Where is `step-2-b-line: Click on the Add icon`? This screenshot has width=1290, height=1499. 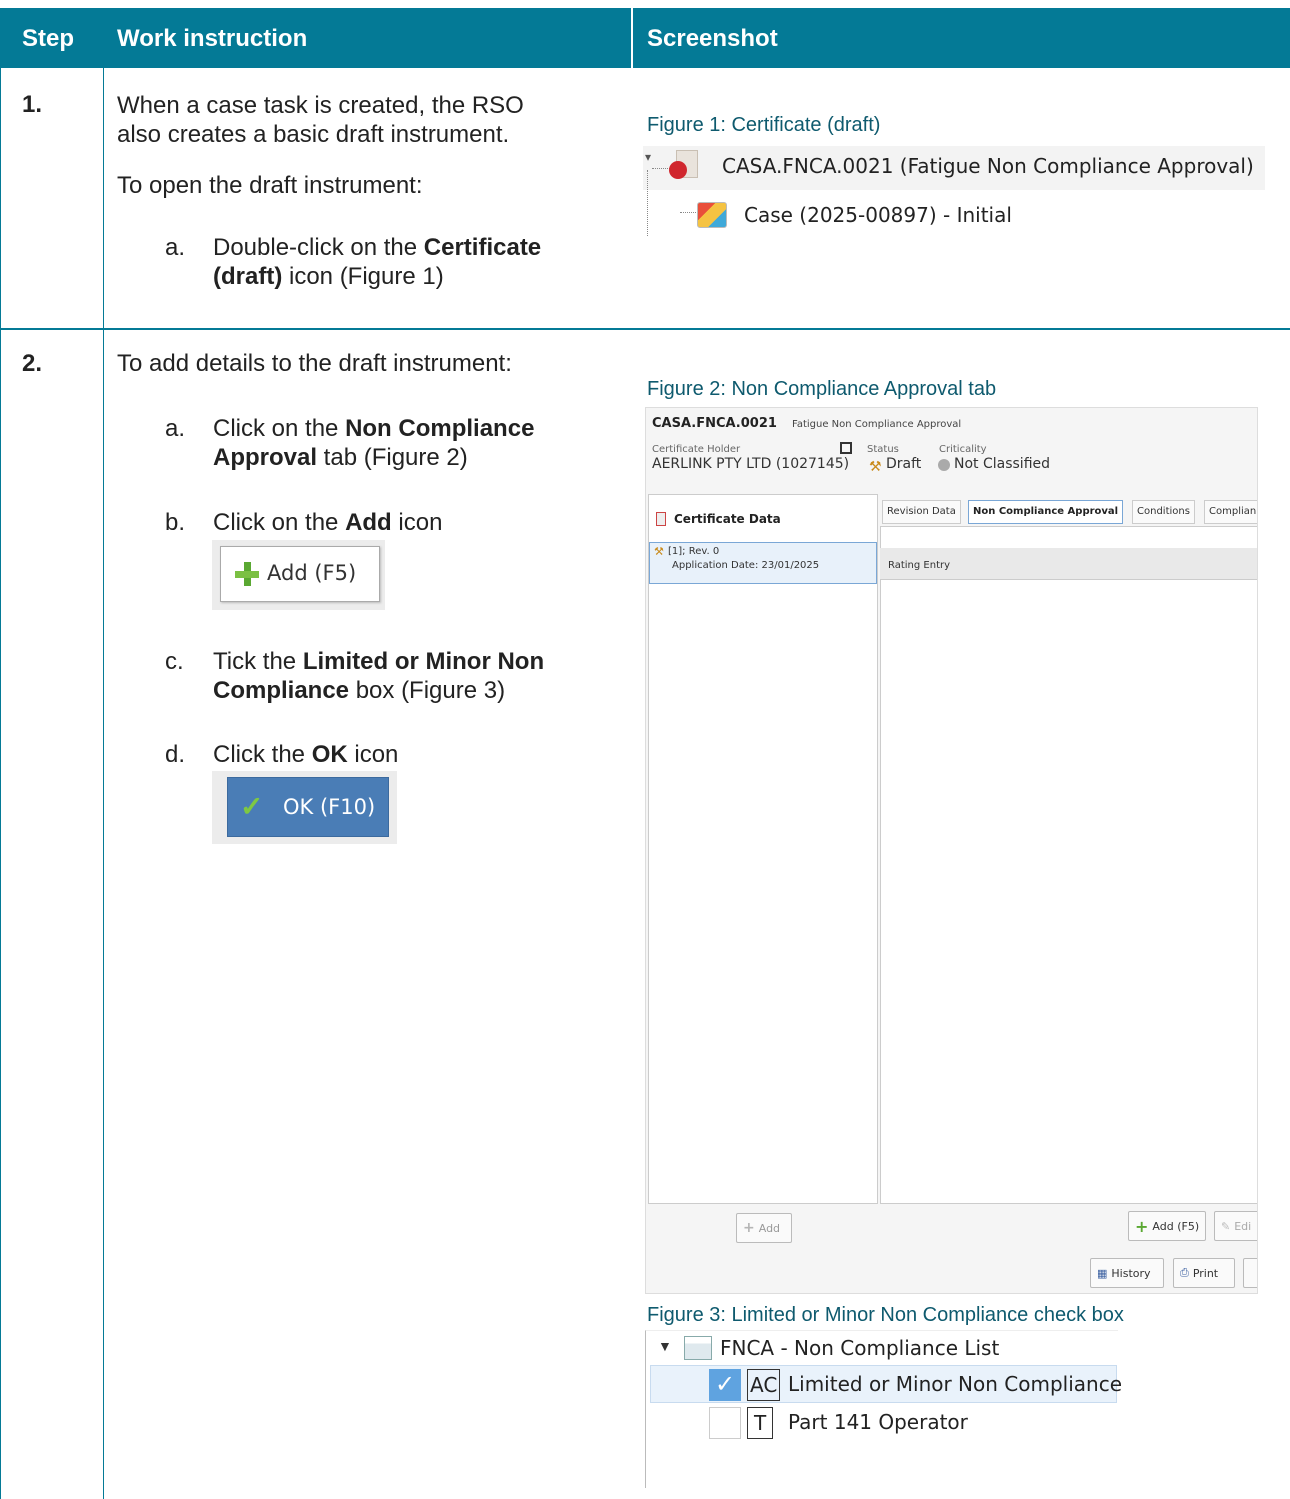
step-2-b-line: Click on the Add icon is located at coordinates (328, 522).